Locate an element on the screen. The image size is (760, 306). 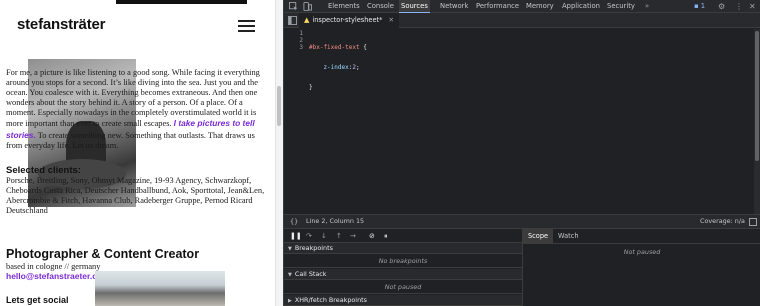
pretty-print-icon: {} is located at coordinates (294, 221).